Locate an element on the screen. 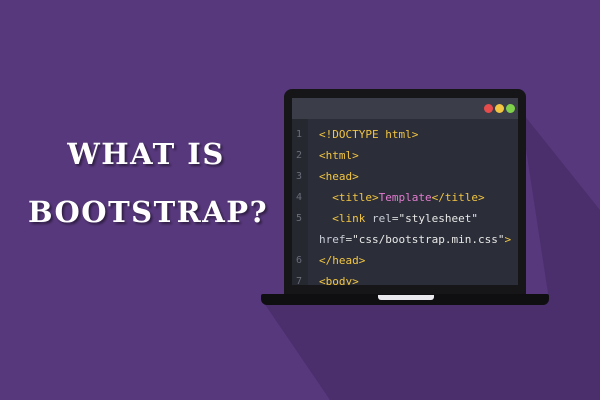  code-token: rel is located at coordinates (381, 218).